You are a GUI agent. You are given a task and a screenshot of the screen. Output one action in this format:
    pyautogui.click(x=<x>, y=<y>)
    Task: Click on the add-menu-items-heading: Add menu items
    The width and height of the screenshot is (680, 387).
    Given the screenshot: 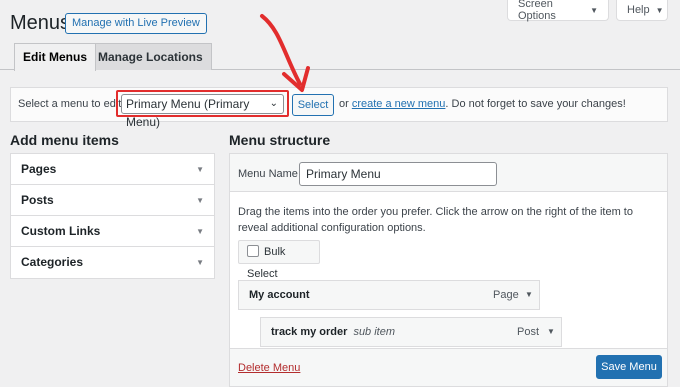 What is the action you would take?
    pyautogui.click(x=64, y=140)
    